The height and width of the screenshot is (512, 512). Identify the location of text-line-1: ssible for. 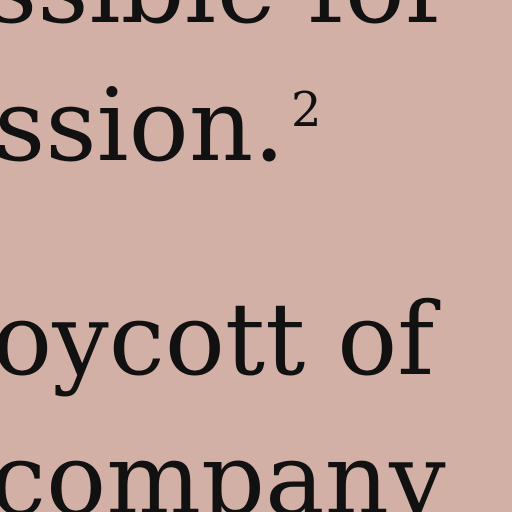
(226, 19).